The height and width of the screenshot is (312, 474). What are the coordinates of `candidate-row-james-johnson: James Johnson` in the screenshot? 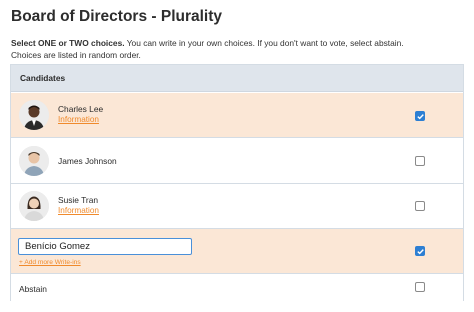 It's located at (237, 161).